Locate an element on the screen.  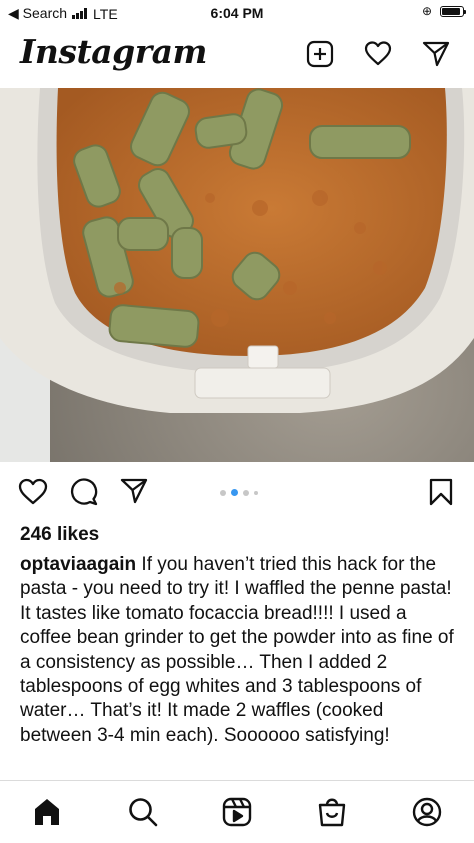
shop-icon is located at coordinates (332, 812).